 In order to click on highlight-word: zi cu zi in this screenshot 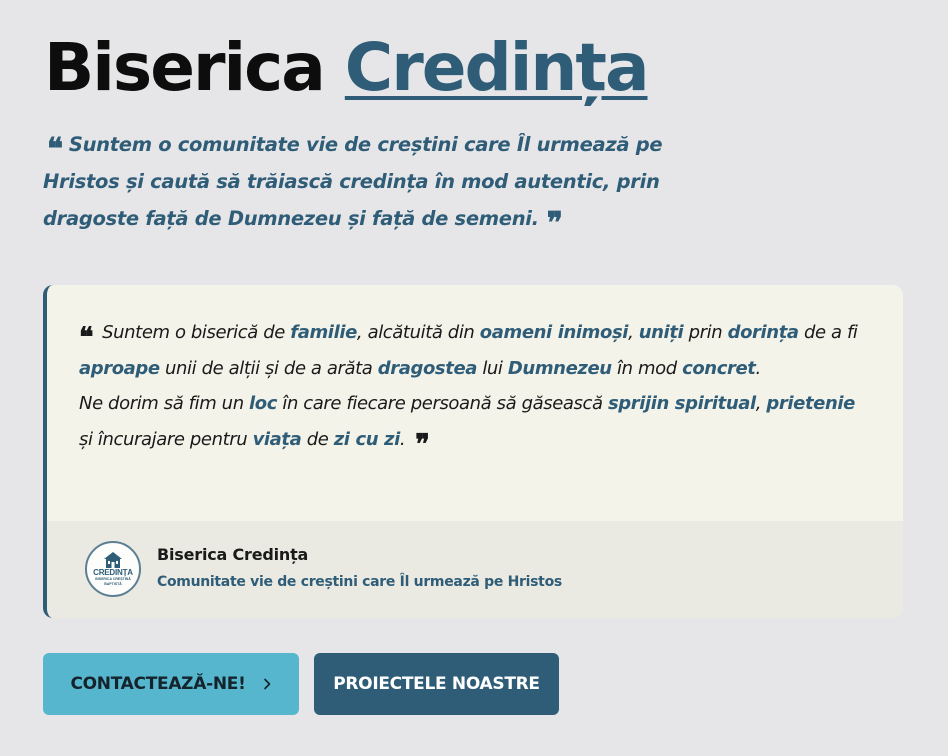, I will do `click(367, 439)`.